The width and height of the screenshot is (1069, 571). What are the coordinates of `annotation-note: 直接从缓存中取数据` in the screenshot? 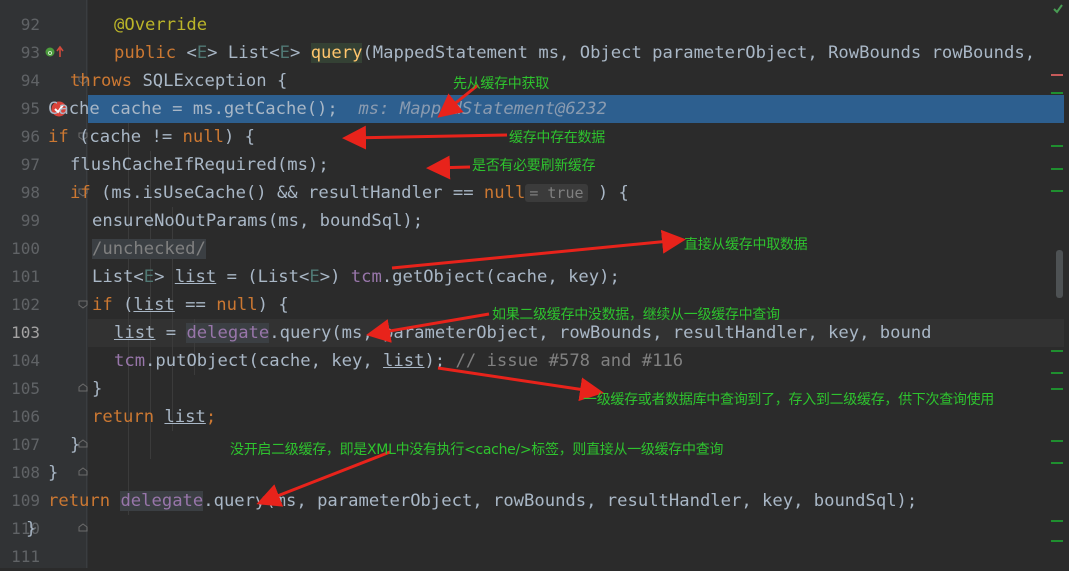 It's located at (746, 245).